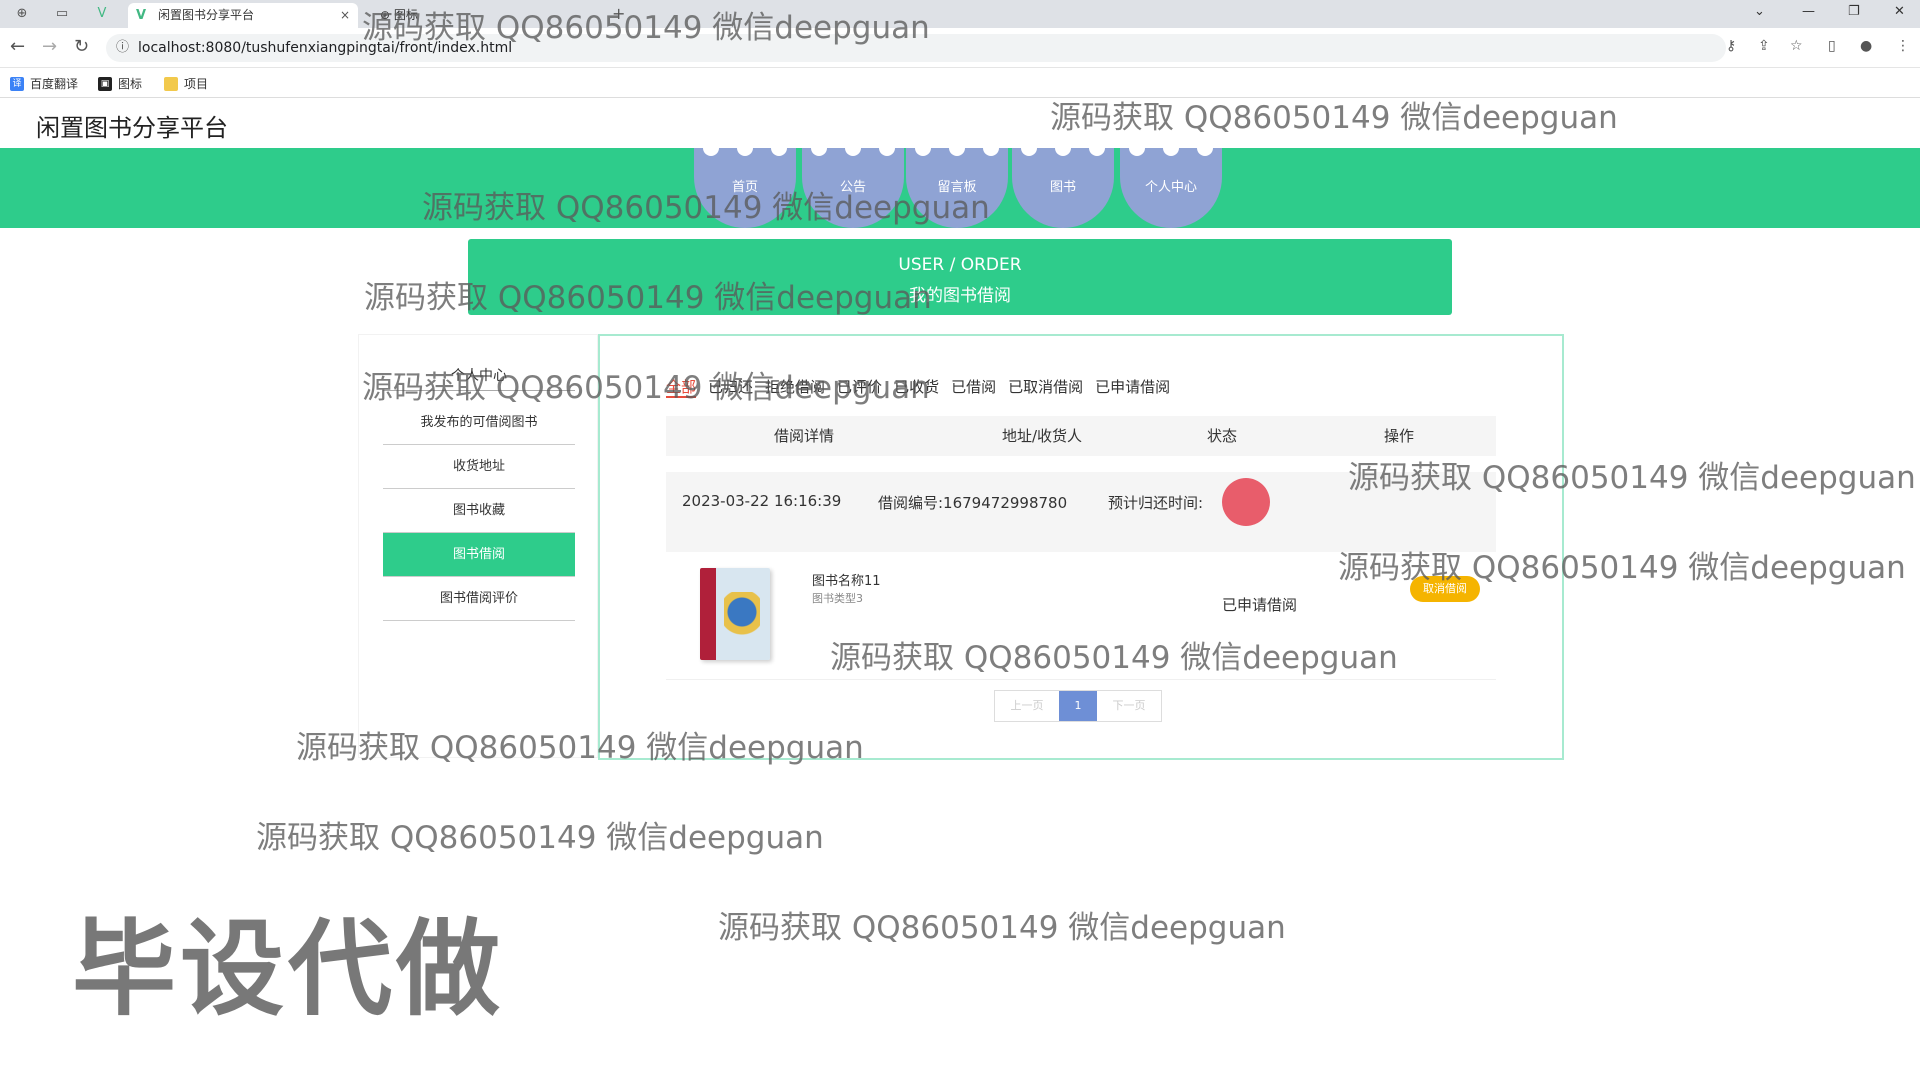 The image size is (1920, 1072). Describe the element at coordinates (1866, 46) in the screenshot. I see `profile-icon: ●` at that location.